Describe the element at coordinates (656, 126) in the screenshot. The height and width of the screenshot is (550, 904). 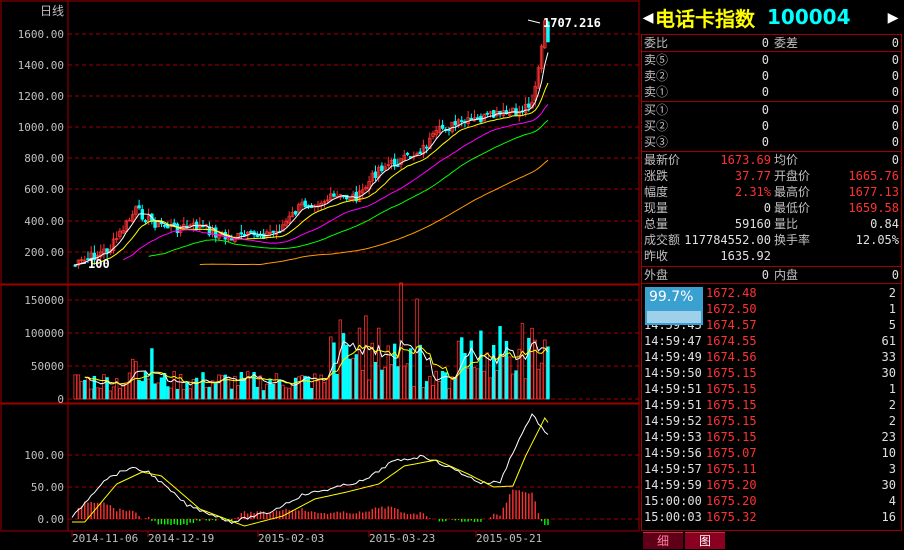
I see `bid-label: 买②` at that location.